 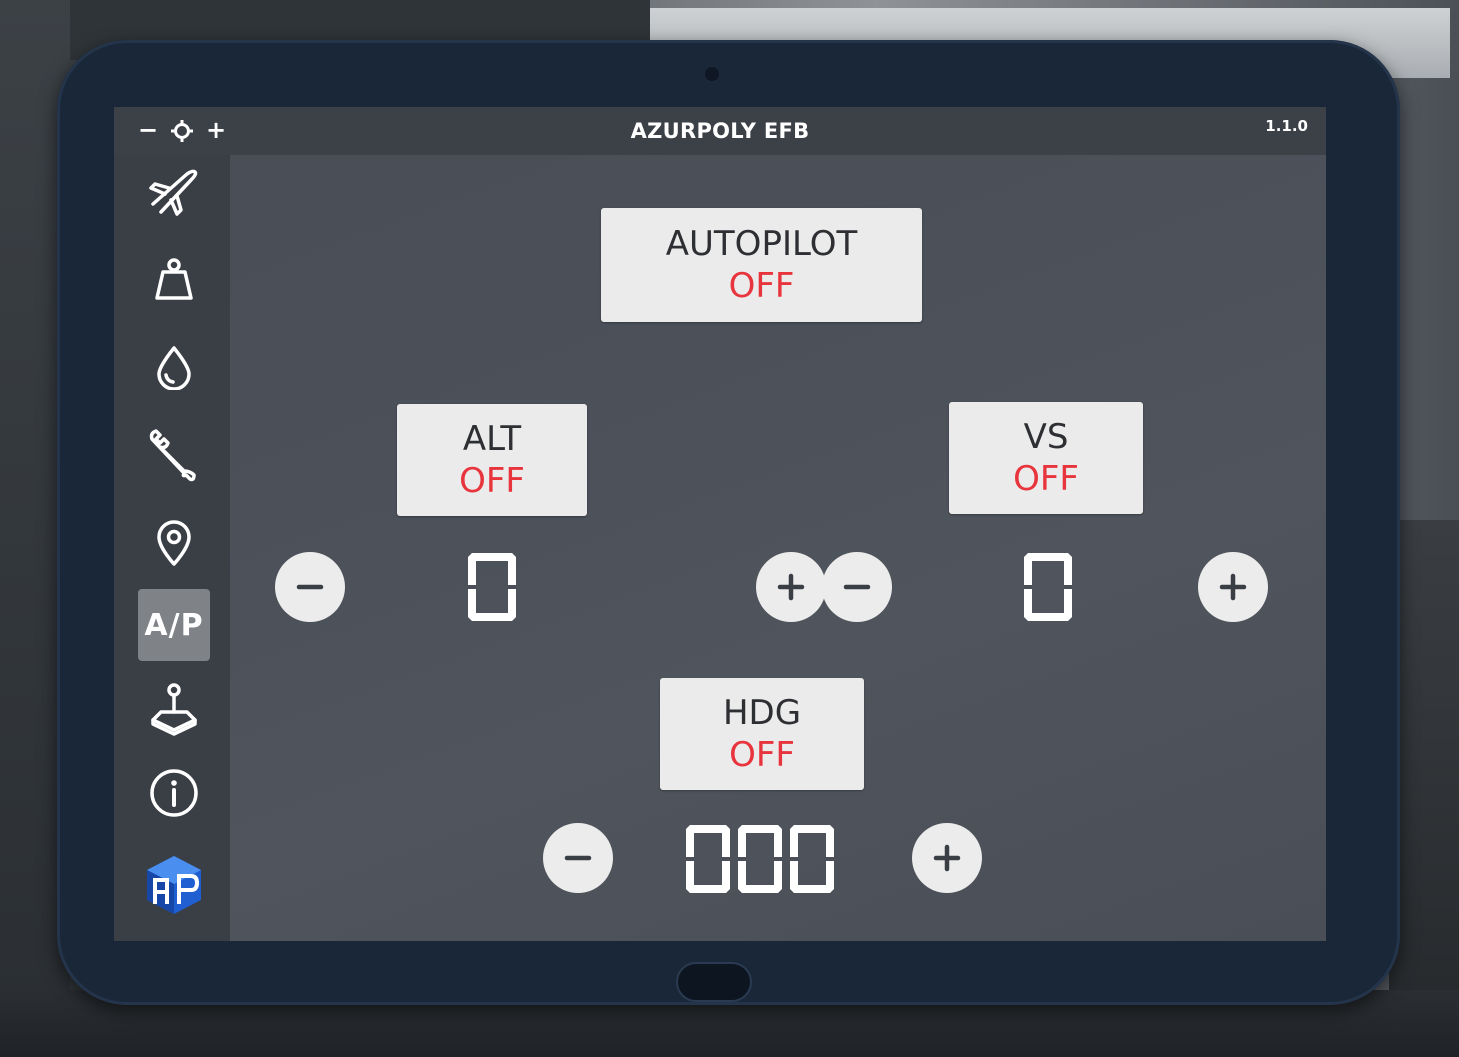 What do you see at coordinates (762, 713) in the screenshot?
I see `hdg-label: HDG` at bounding box center [762, 713].